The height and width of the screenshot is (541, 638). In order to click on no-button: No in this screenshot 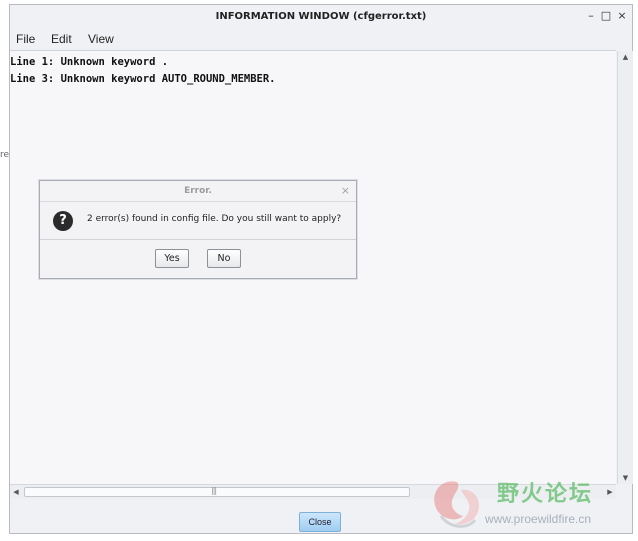, I will do `click(224, 258)`.